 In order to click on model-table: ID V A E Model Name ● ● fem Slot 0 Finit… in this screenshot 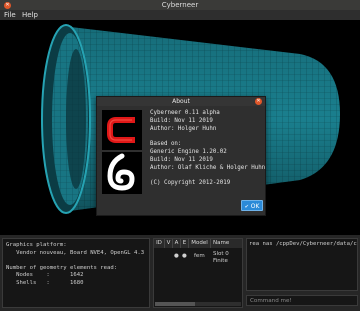, I will do `click(198, 273)`.